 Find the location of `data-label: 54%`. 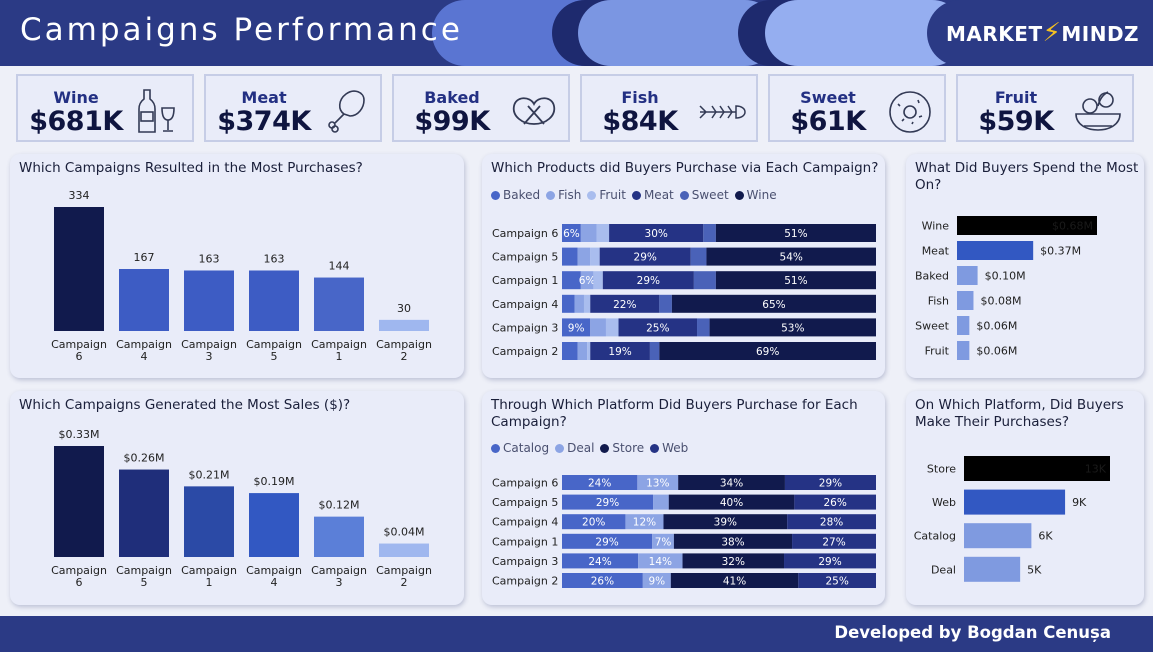

data-label: 54% is located at coordinates (791, 258).